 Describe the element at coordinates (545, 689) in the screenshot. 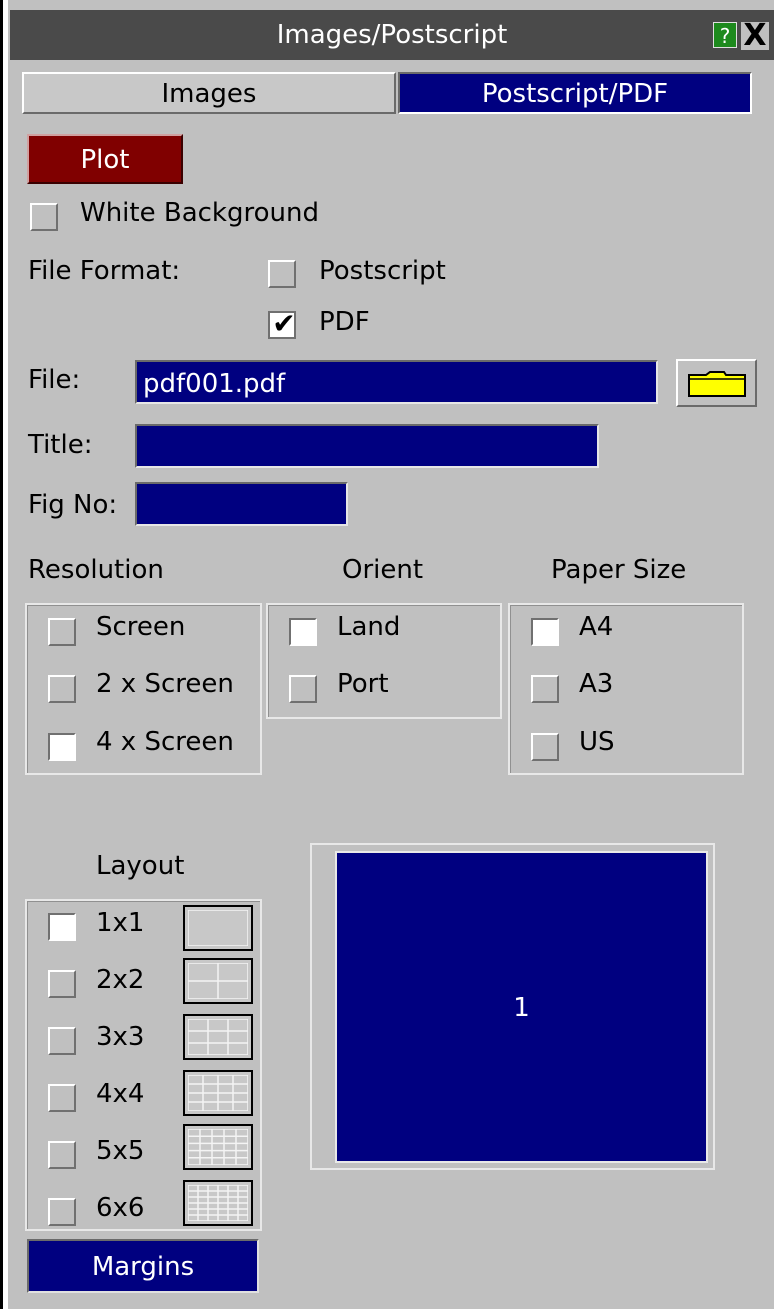

I see `paper-a3-radio` at that location.